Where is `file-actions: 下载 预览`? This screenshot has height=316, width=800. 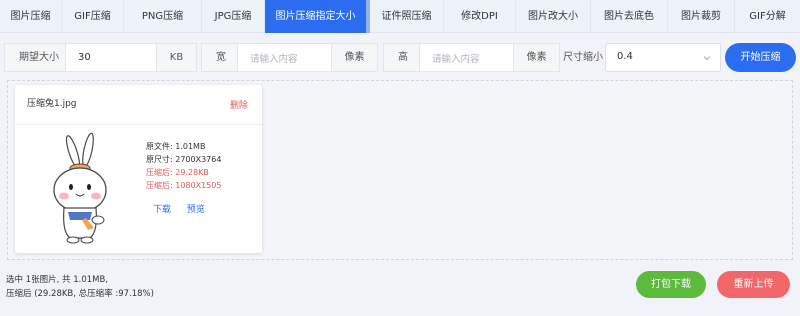 file-actions: 下载 预览 is located at coordinates (185, 208).